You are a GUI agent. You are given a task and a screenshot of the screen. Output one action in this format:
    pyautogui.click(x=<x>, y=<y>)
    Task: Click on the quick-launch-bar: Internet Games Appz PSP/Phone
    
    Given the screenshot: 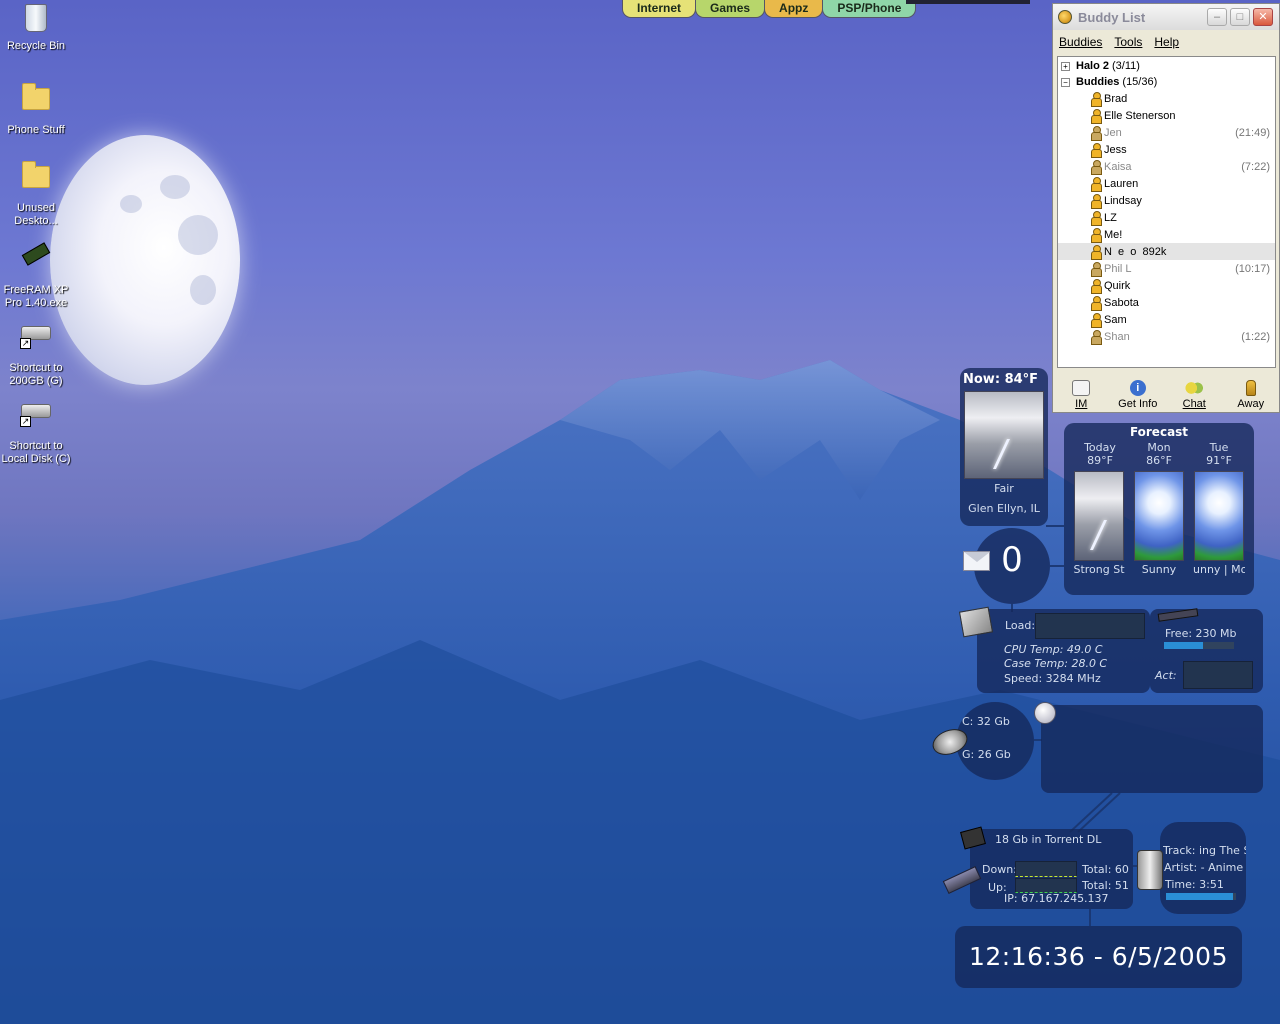 What is the action you would take?
    pyautogui.click(x=769, y=9)
    